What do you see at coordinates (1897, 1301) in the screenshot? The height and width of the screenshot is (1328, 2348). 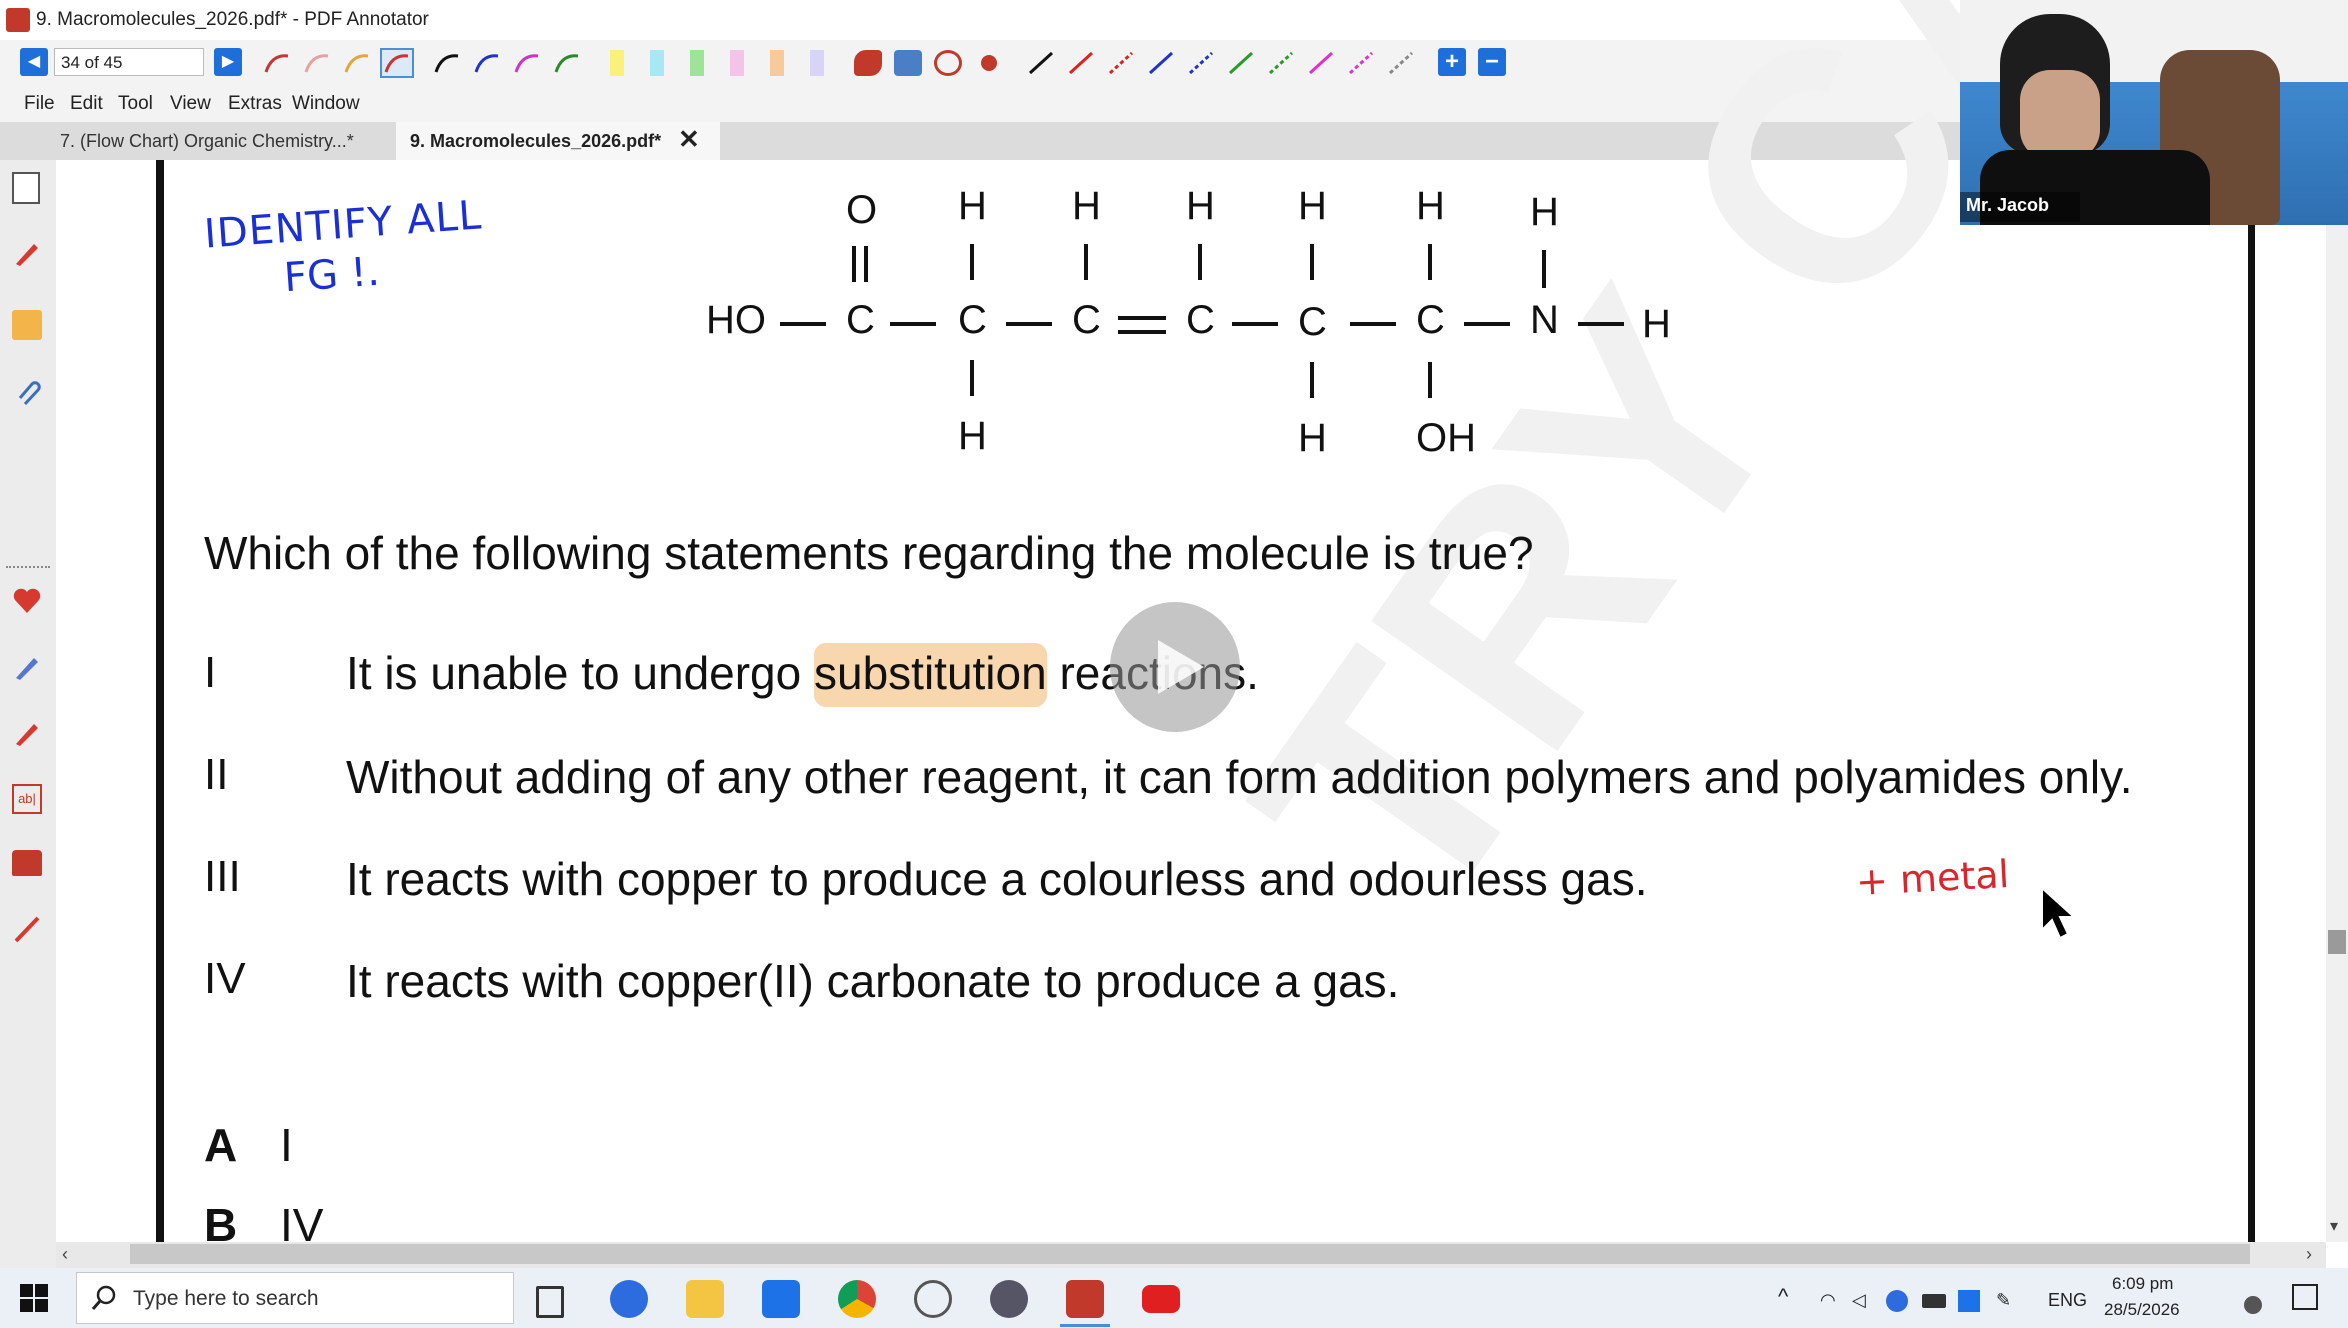 I see `zoom-tray-icon` at bounding box center [1897, 1301].